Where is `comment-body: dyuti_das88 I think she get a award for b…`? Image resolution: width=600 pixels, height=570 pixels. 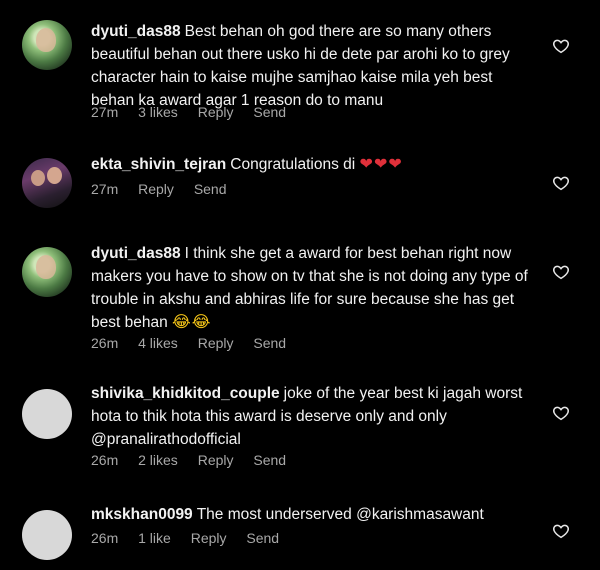 comment-body: dyuti_das88 I think she get a award for b… is located at coordinates (311, 288).